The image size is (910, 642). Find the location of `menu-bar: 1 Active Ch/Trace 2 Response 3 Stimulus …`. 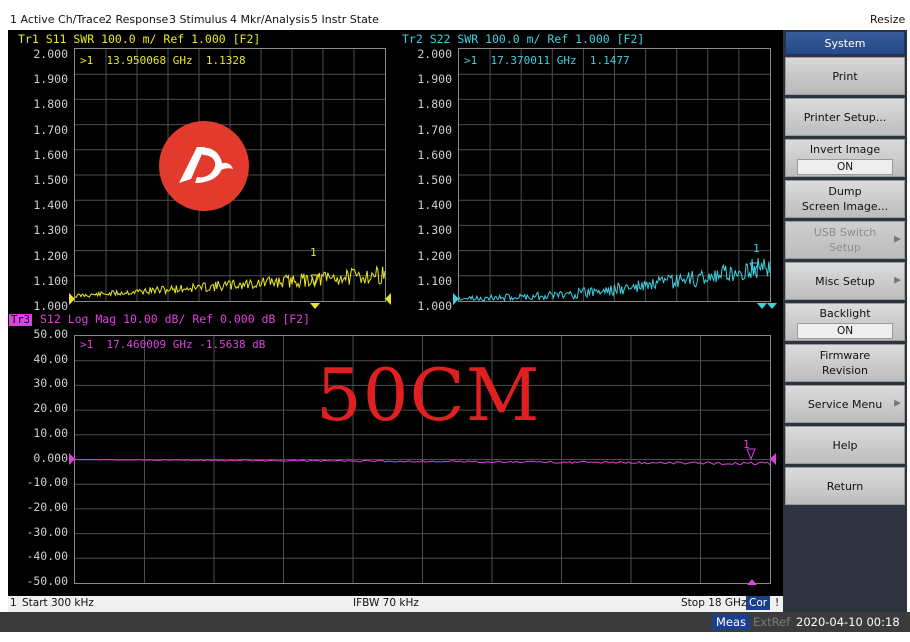

menu-bar: 1 Active Ch/Trace 2 Response 3 Stimulus … is located at coordinates (455, 15).